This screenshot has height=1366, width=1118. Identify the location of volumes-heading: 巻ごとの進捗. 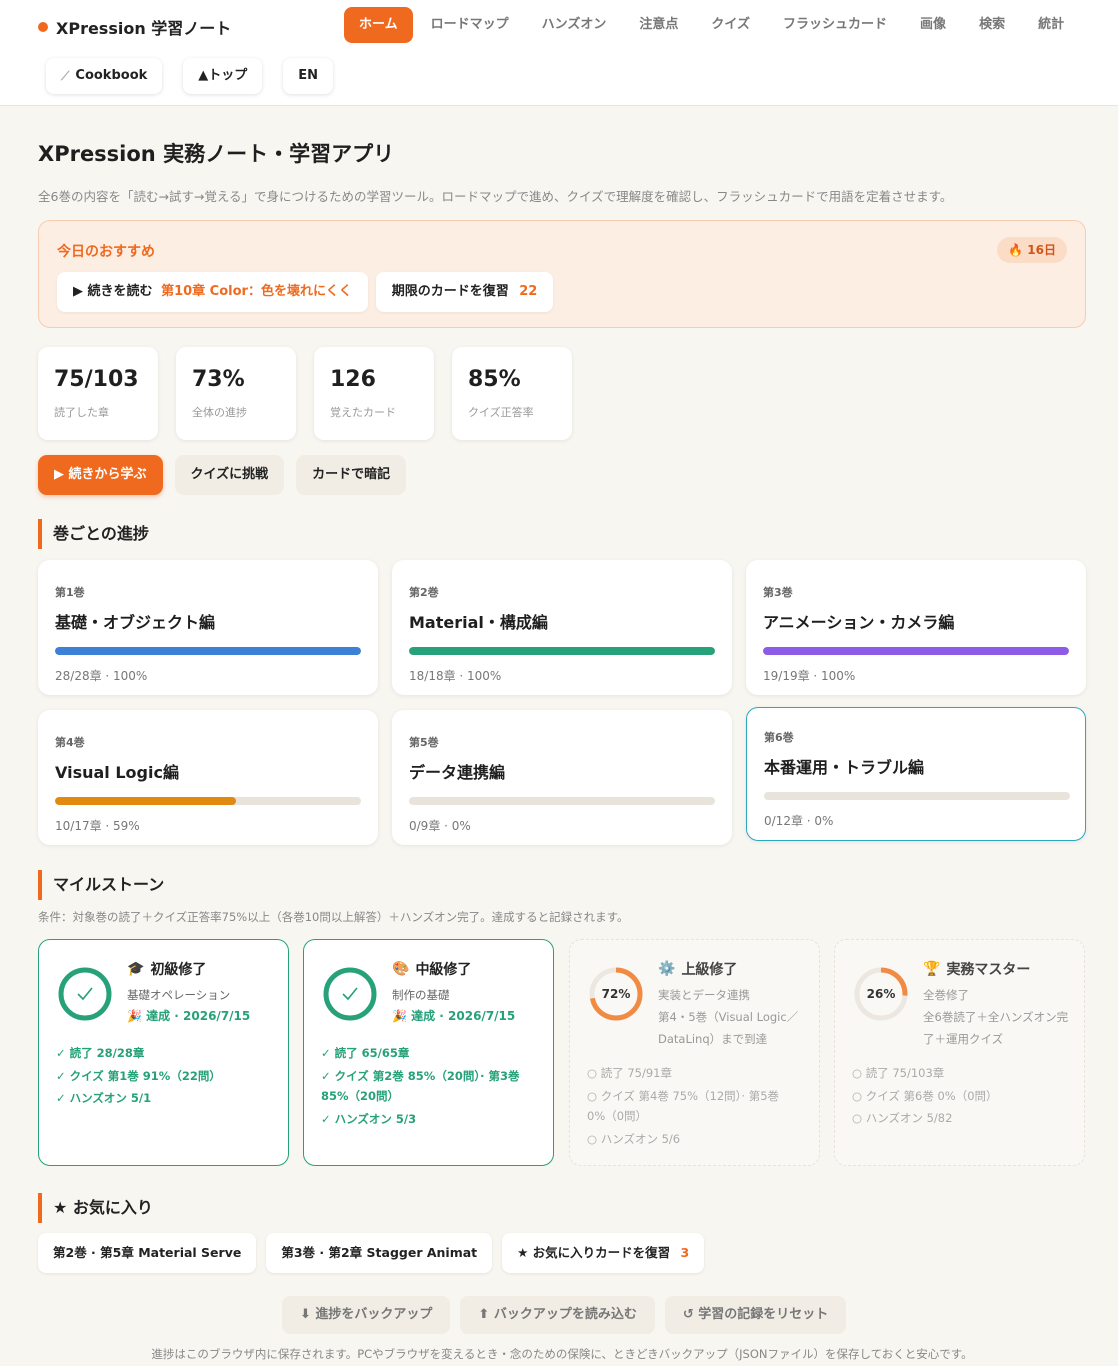
(93, 534).